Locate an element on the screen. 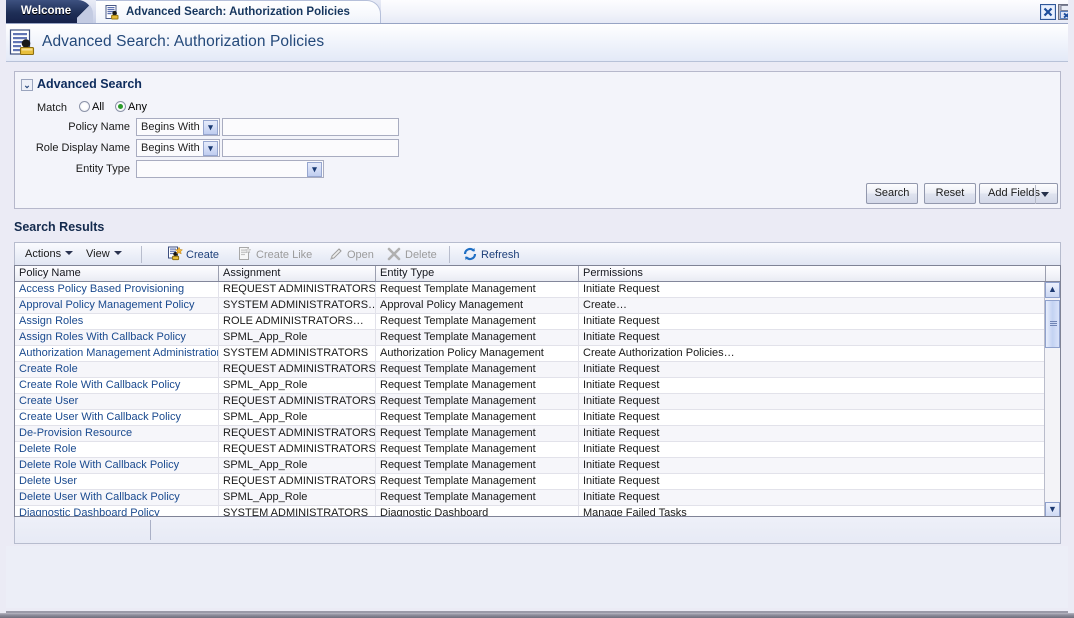  policy-name-link: Authorization Management Administration is located at coordinates (117, 353).